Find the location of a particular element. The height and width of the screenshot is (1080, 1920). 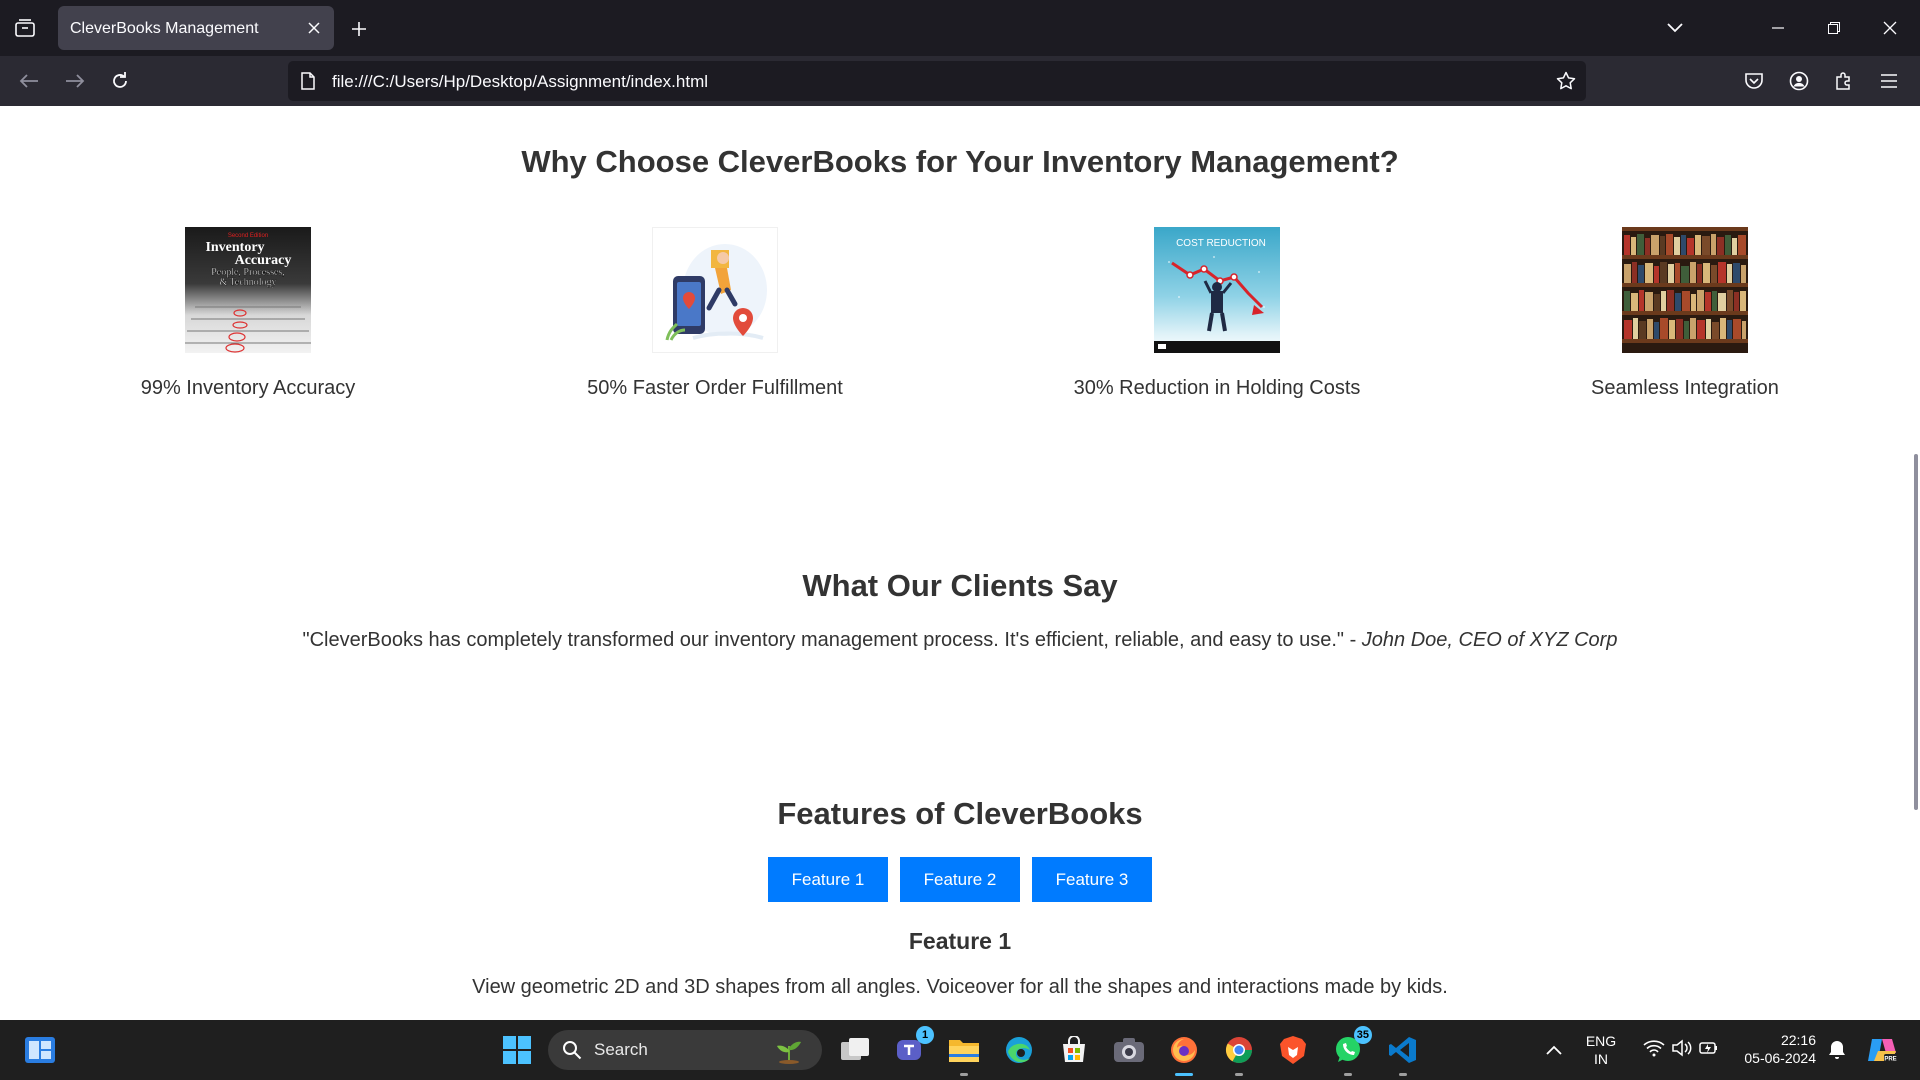

close-window-icon is located at coordinates (1890, 28).